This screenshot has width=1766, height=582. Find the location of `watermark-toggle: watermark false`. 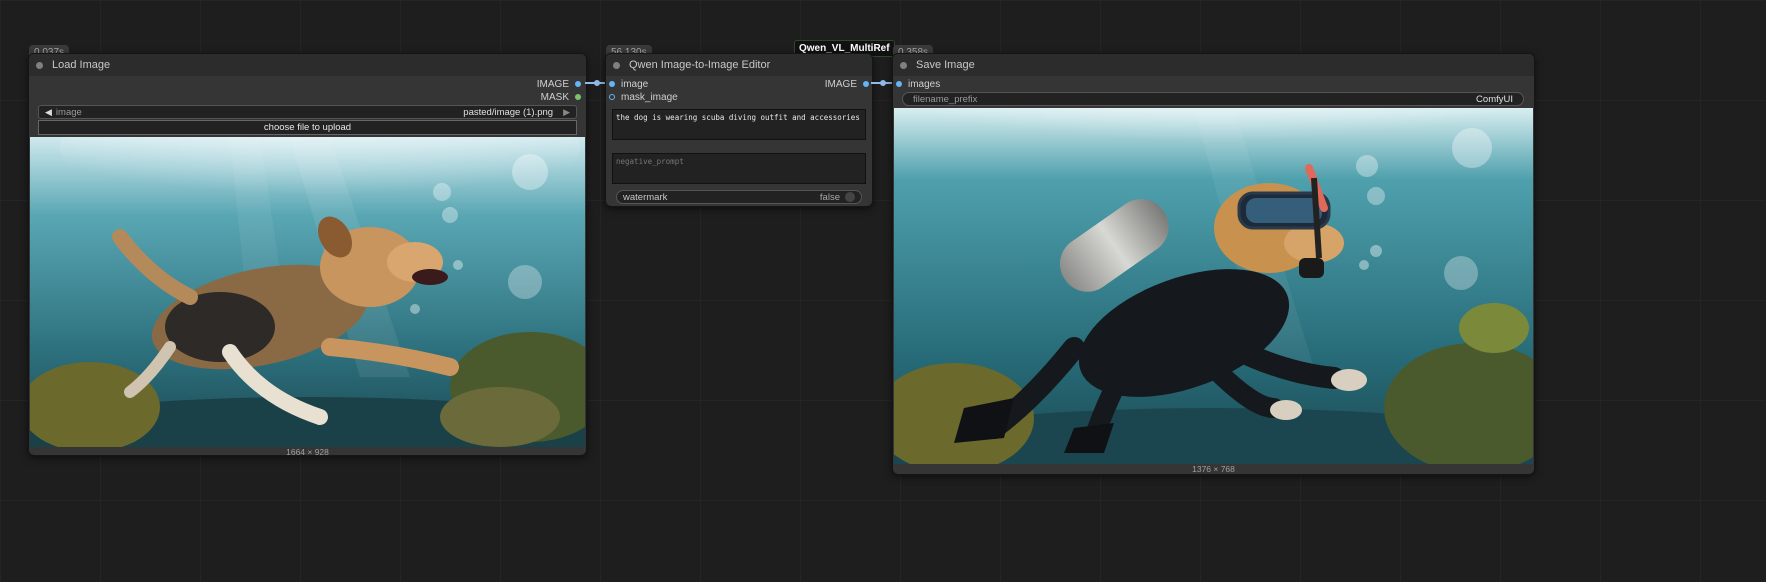

watermark-toggle: watermark false is located at coordinates (739, 197).